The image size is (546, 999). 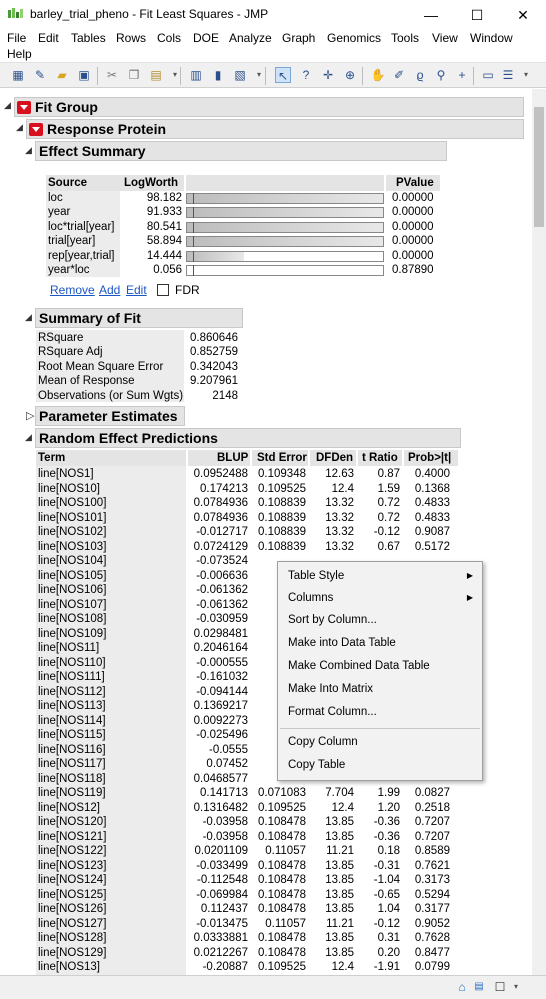 What do you see at coordinates (72, 503) in the screenshot?
I see `term-cell: line[NOS100]` at bounding box center [72, 503].